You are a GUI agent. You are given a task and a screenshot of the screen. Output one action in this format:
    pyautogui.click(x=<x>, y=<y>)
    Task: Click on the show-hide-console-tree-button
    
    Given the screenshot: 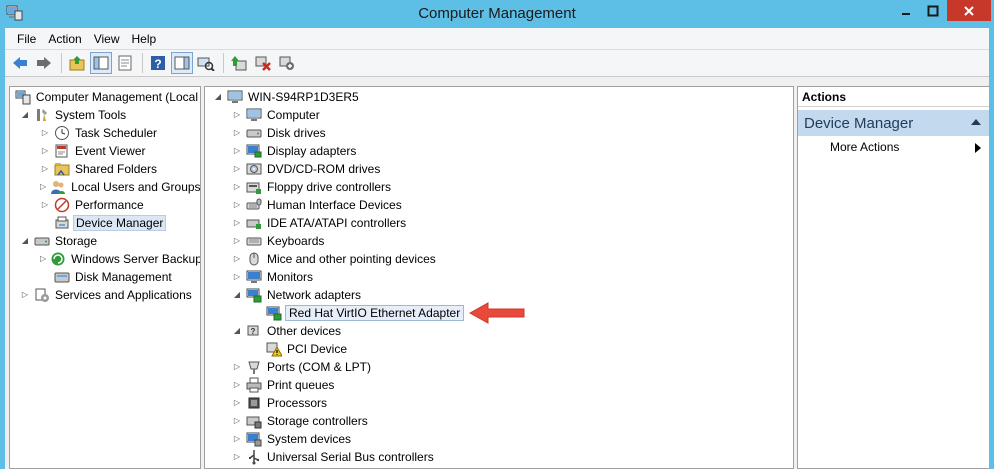 What is the action you would take?
    pyautogui.click(x=101, y=63)
    